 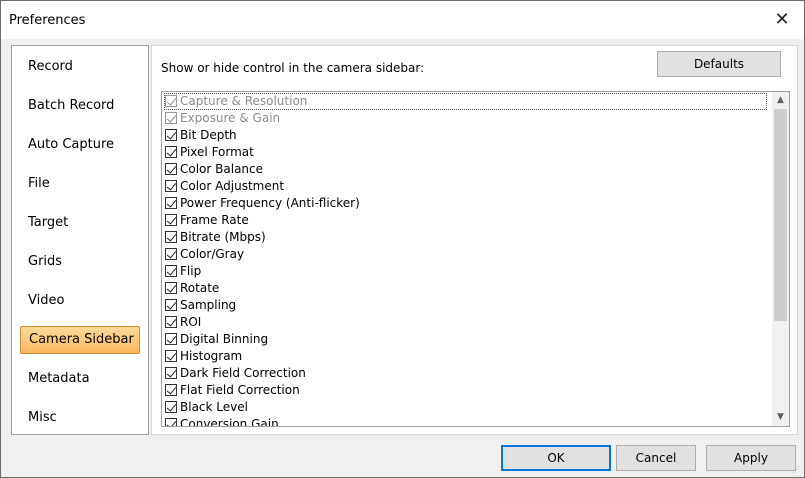 What do you see at coordinates (80, 184) in the screenshot?
I see `nav-item-file: File` at bounding box center [80, 184].